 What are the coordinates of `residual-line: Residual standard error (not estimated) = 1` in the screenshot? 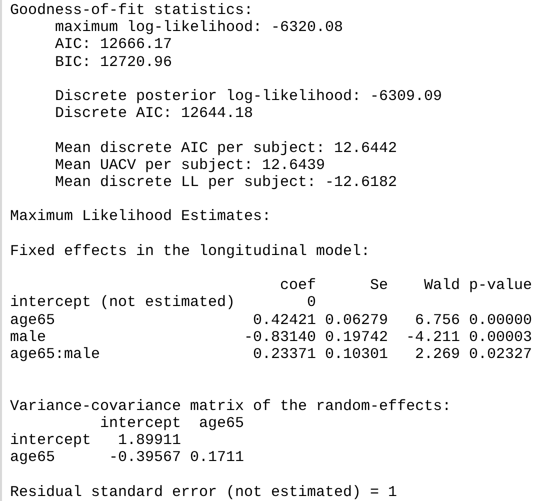 It's located at (204, 492).